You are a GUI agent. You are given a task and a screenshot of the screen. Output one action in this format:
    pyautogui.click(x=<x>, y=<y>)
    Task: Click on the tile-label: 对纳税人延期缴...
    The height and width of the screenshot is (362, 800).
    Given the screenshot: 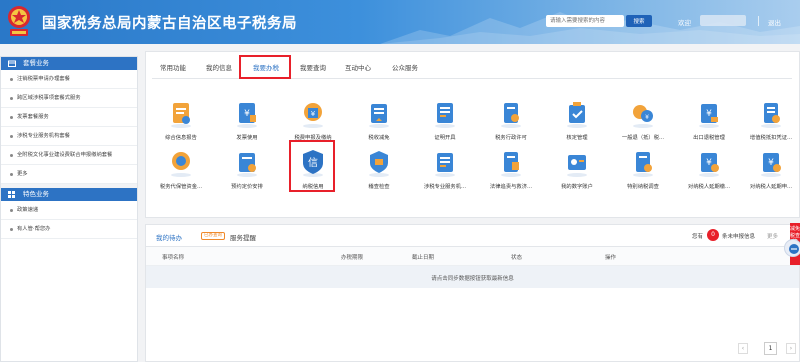 What is the action you would take?
    pyautogui.click(x=709, y=187)
    